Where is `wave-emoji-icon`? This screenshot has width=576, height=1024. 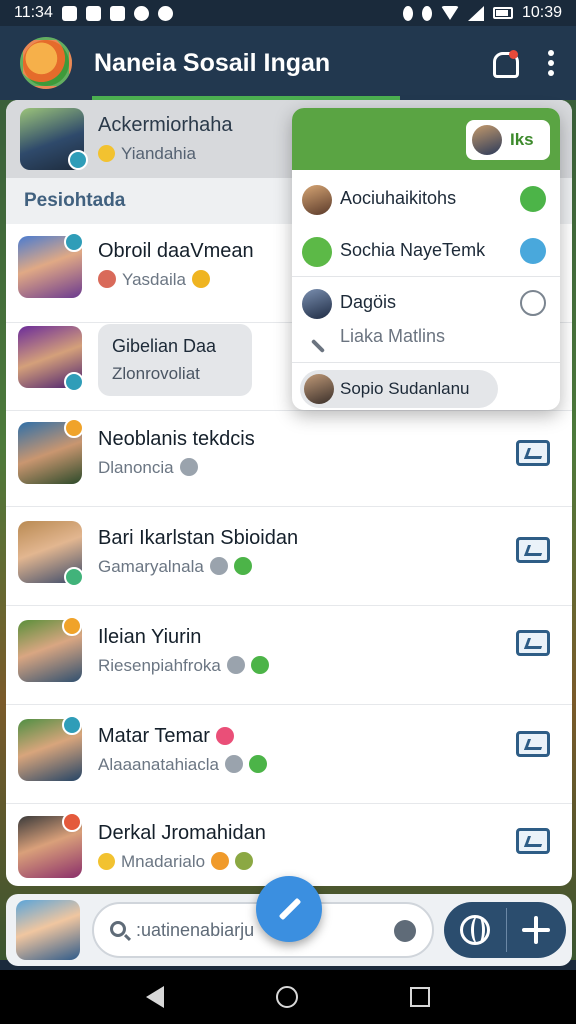
wave-emoji-icon is located at coordinates (200, 279).